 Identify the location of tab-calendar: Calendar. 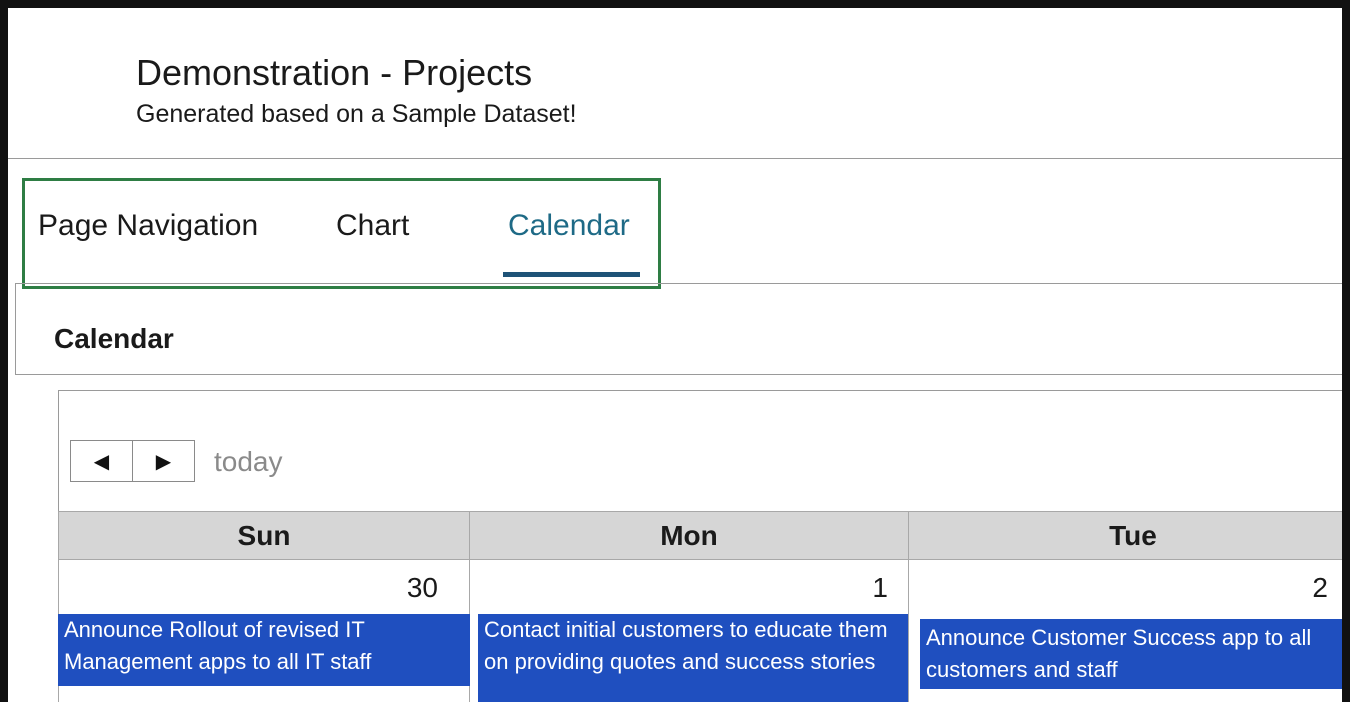
(569, 226).